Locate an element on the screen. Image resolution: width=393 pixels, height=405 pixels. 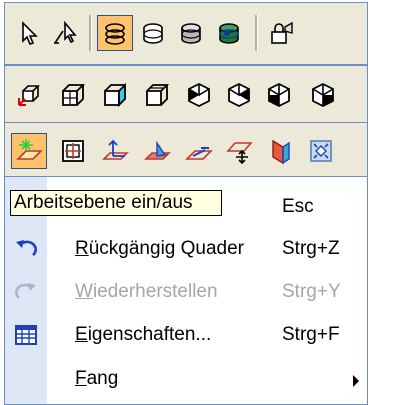
plane-move-button is located at coordinates (239, 151).